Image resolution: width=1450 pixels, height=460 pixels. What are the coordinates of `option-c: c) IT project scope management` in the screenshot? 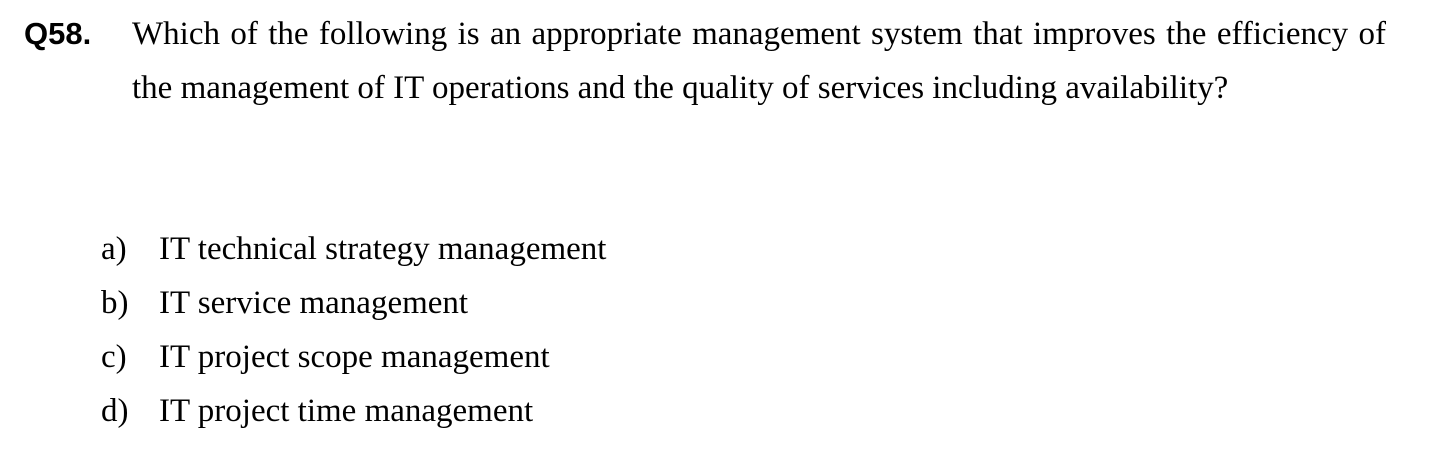 It's located at (353, 357).